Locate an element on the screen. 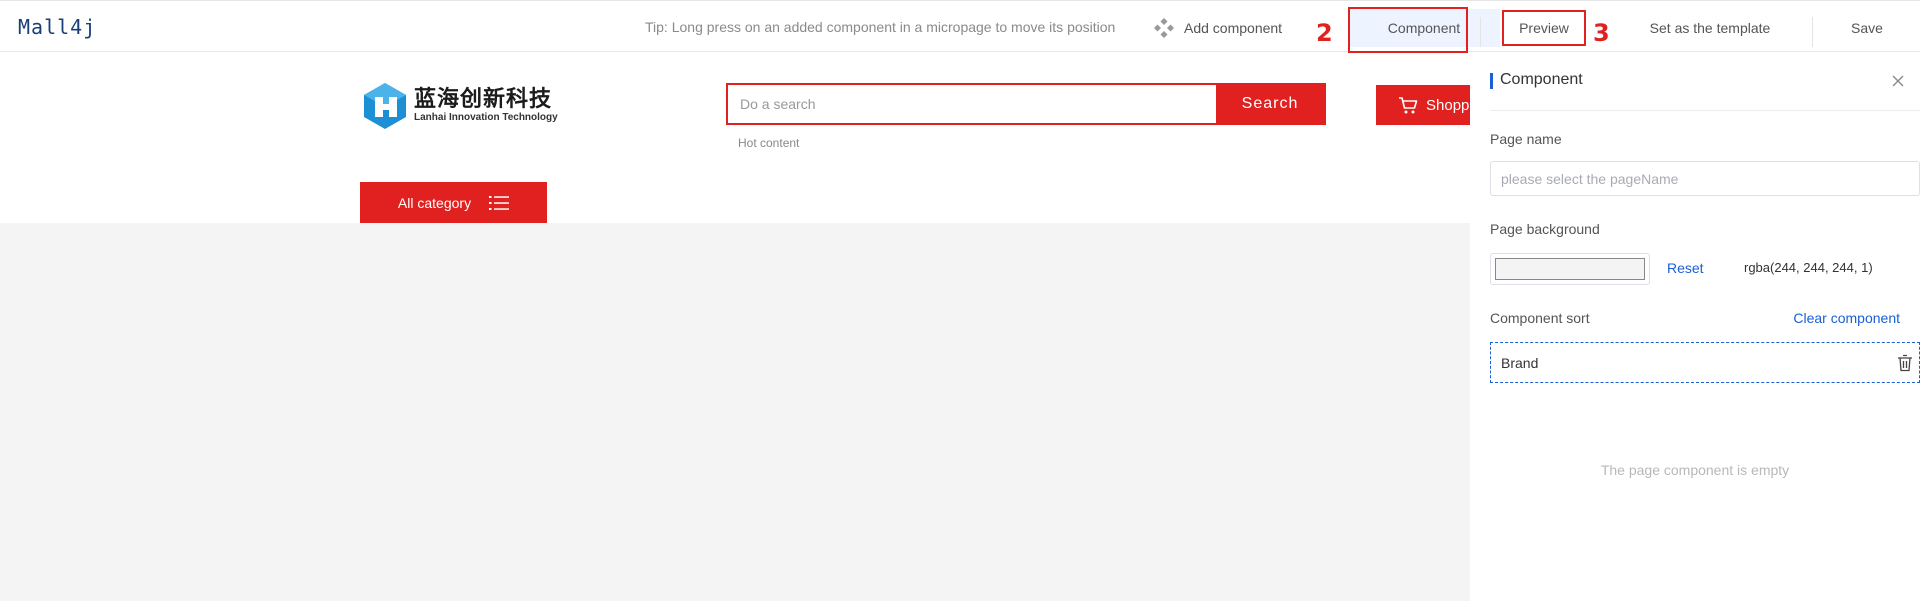  page-name-label: Page name is located at coordinates (1526, 139).